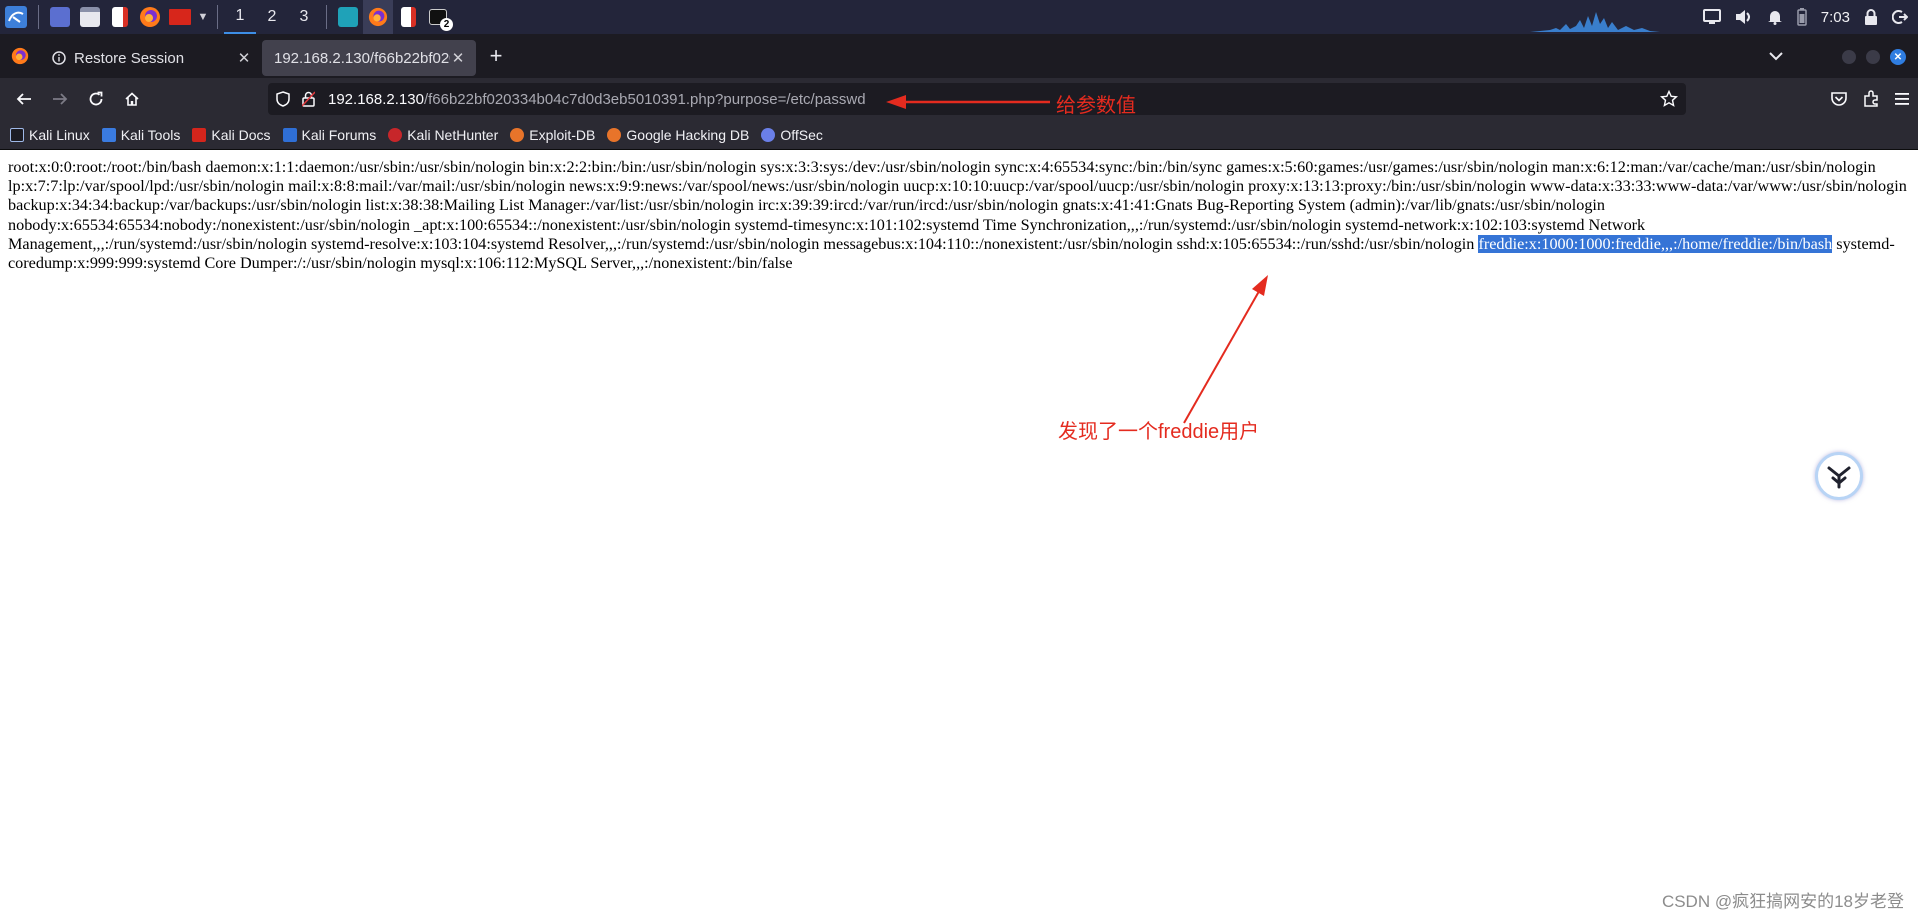 The image size is (1918, 918). I want to click on url-annotation-label: 给参数值, so click(1096, 106).